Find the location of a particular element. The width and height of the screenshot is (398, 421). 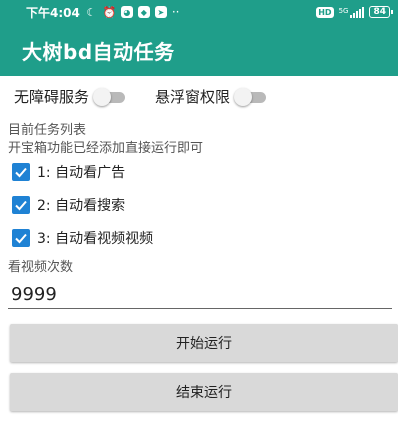

status-left: 下午4:04 ☾ ⏰ ◕ ◆ ➤ ·· is located at coordinates (103, 12).